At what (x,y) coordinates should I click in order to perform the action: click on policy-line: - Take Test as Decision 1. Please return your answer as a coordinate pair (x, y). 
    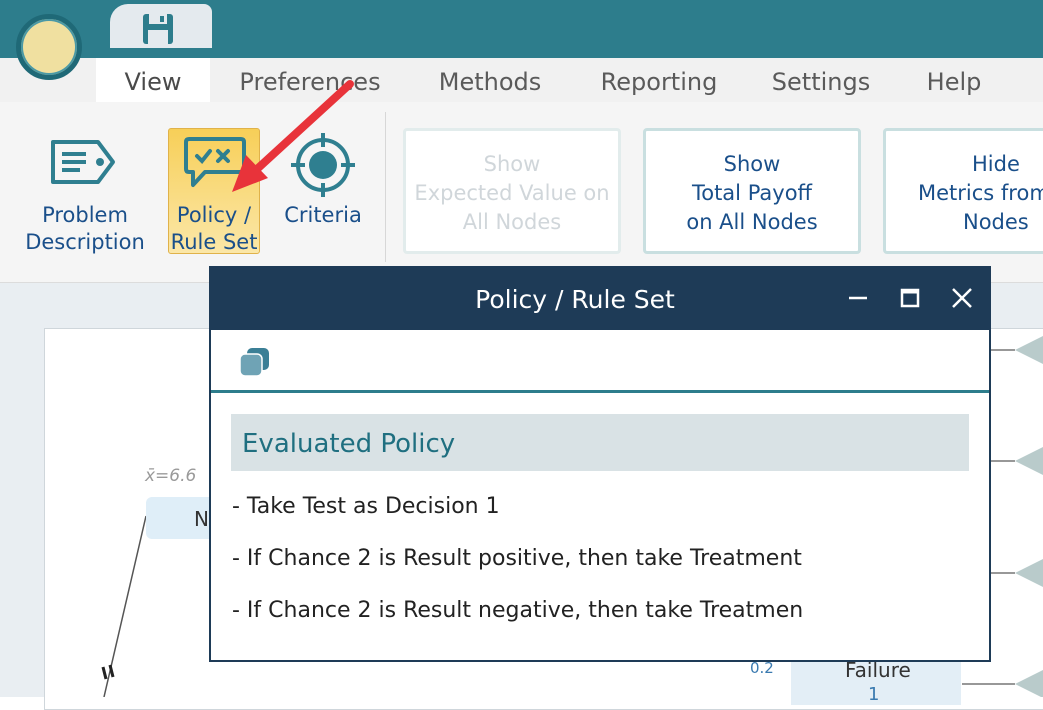
    Looking at the image, I should click on (366, 506).